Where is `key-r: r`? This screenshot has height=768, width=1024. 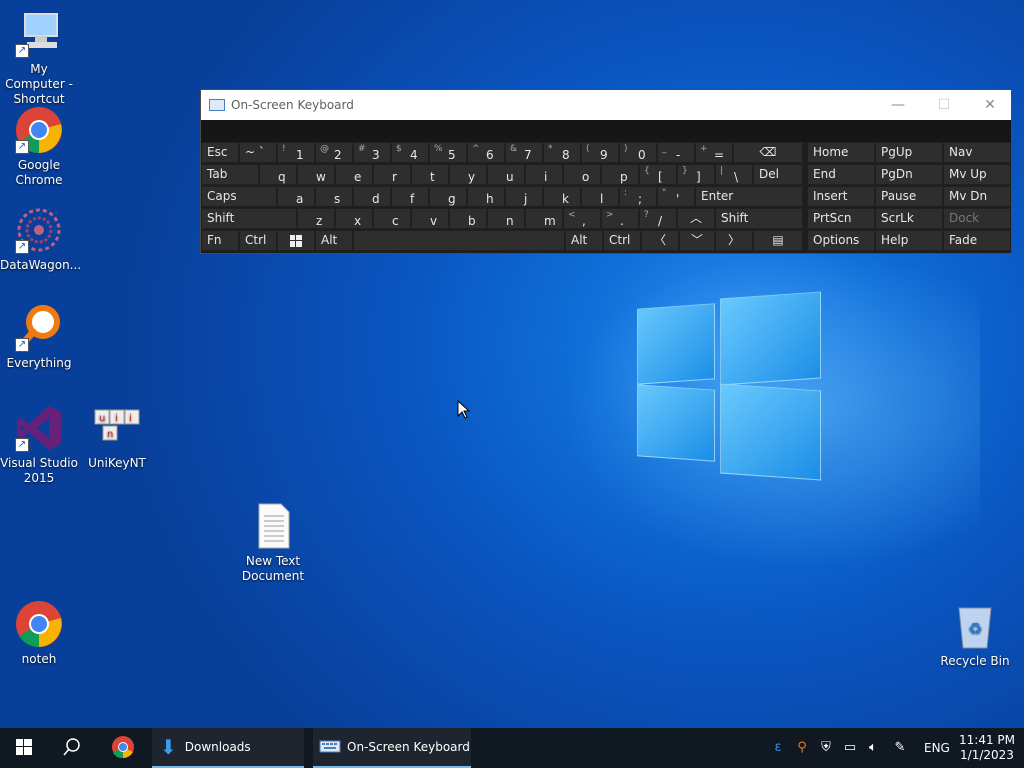
key-r: r is located at coordinates (392, 174).